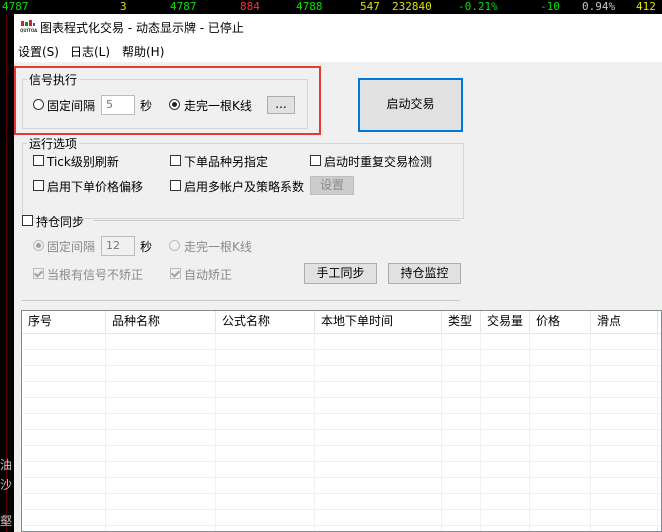  I want to click on run-options-title: 运行选项, so click(53, 143).